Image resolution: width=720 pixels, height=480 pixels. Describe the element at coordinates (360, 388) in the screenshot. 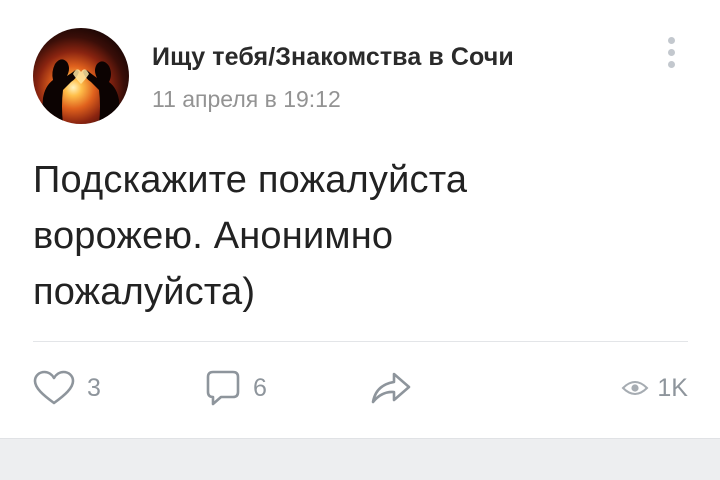

I see `post-actions: 3 6 1K` at that location.